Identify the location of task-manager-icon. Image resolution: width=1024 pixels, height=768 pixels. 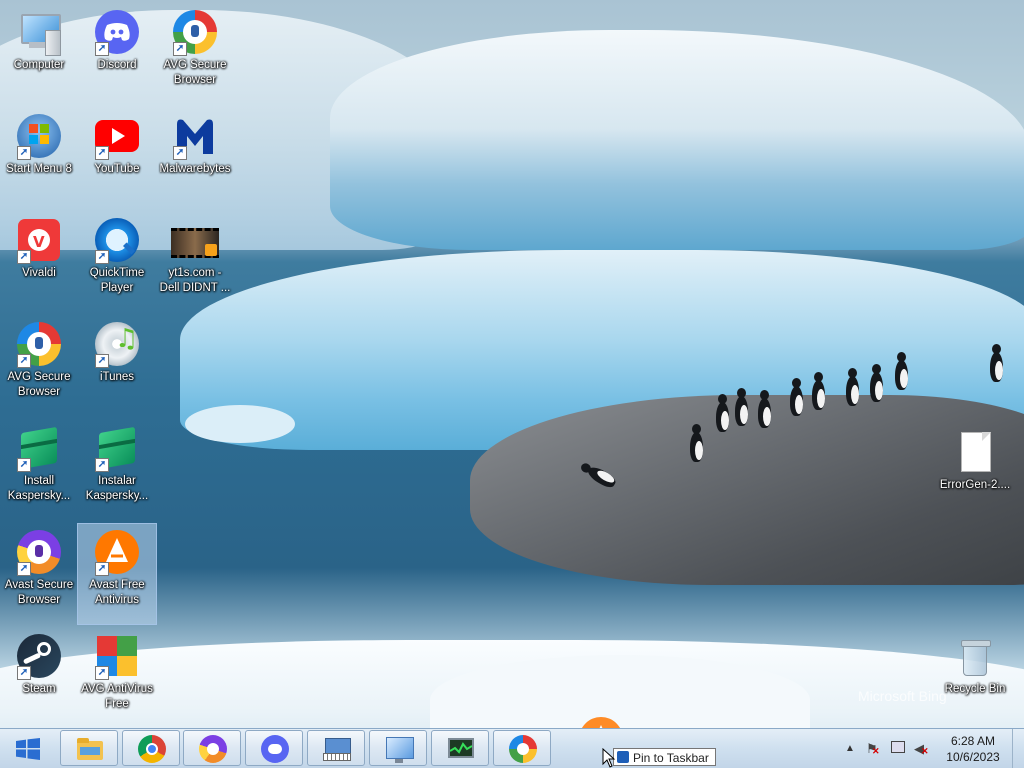
(461, 749).